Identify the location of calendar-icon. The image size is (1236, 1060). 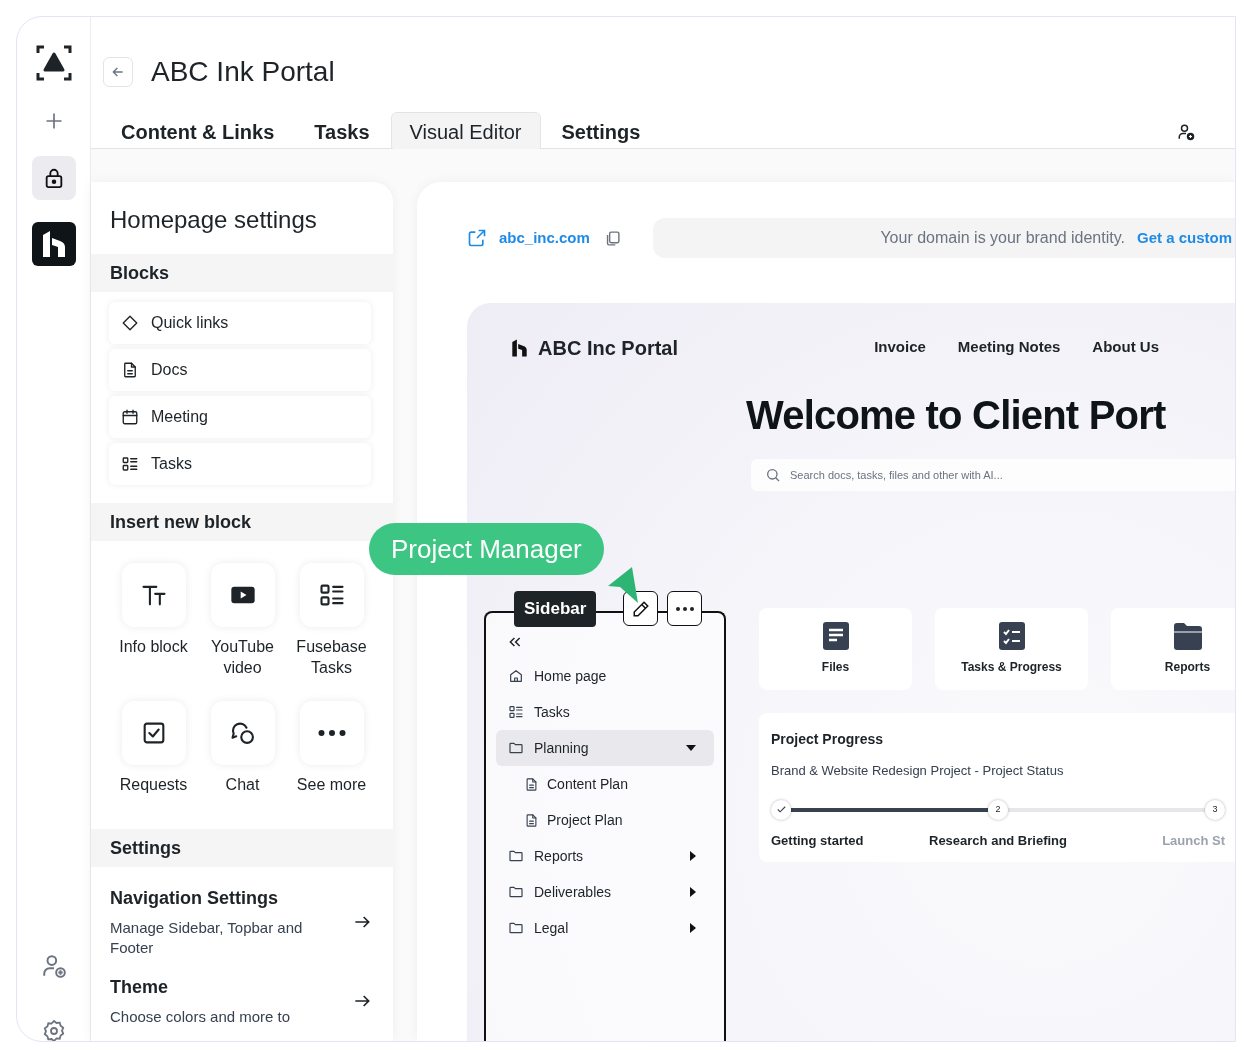
(130, 417).